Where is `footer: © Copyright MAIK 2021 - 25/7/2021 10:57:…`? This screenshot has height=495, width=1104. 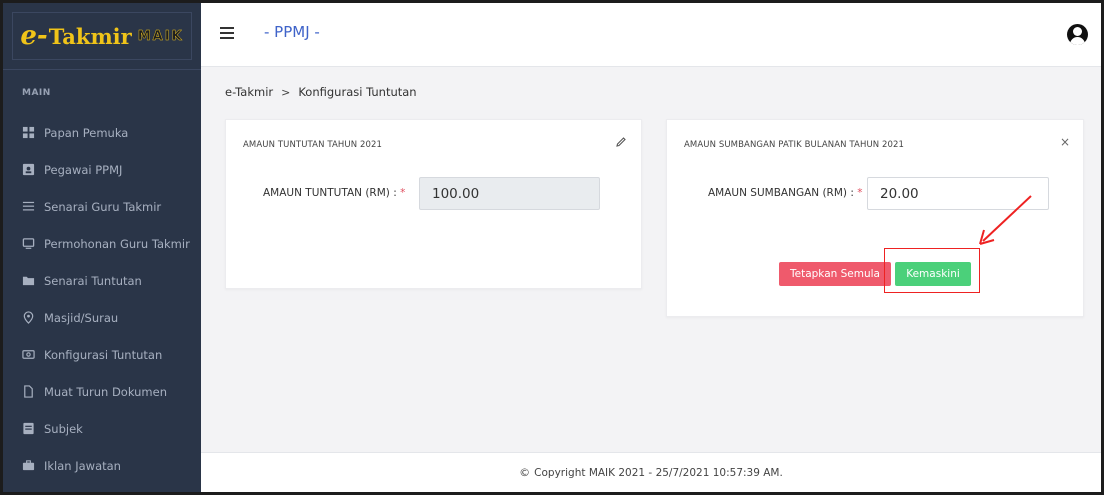
footer: © Copyright MAIK 2021 - 25/7/2021 10:57:… is located at coordinates (651, 472).